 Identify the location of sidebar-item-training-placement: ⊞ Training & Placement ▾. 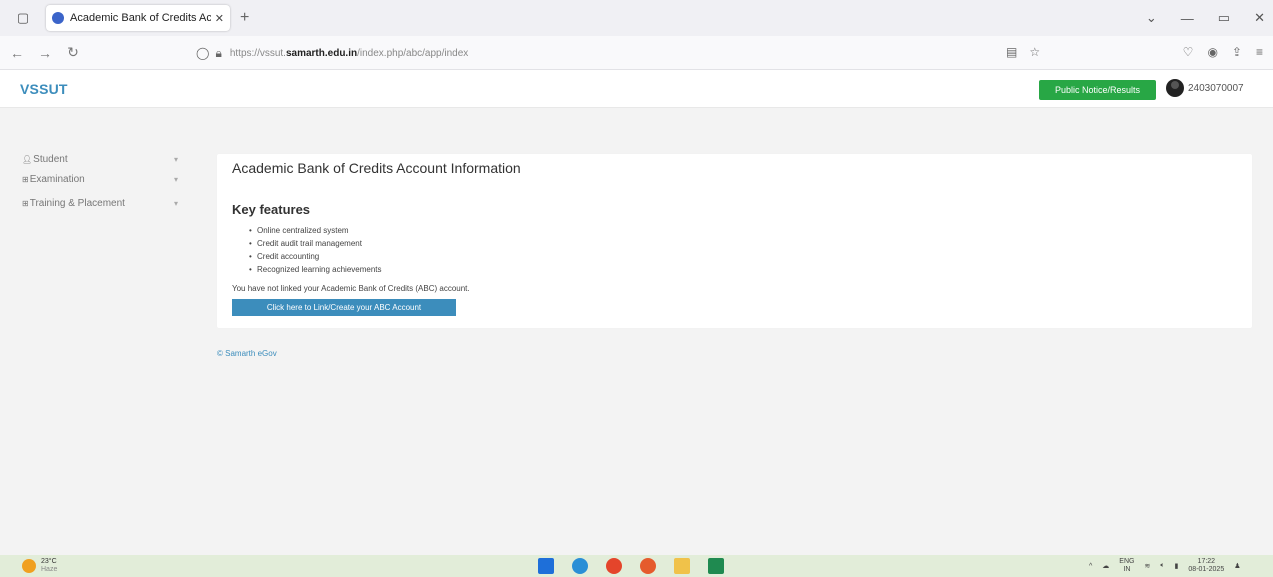
(102, 203).